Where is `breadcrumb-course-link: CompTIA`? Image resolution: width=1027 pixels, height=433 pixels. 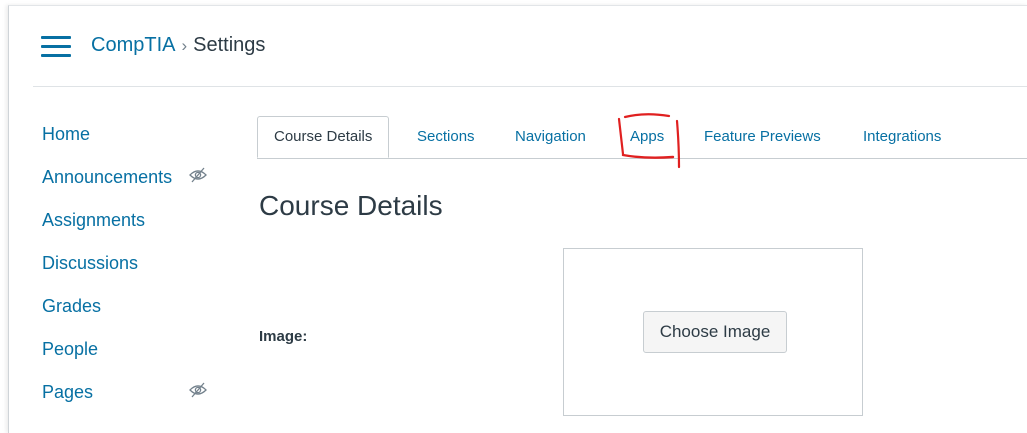 breadcrumb-course-link: CompTIA is located at coordinates (133, 45).